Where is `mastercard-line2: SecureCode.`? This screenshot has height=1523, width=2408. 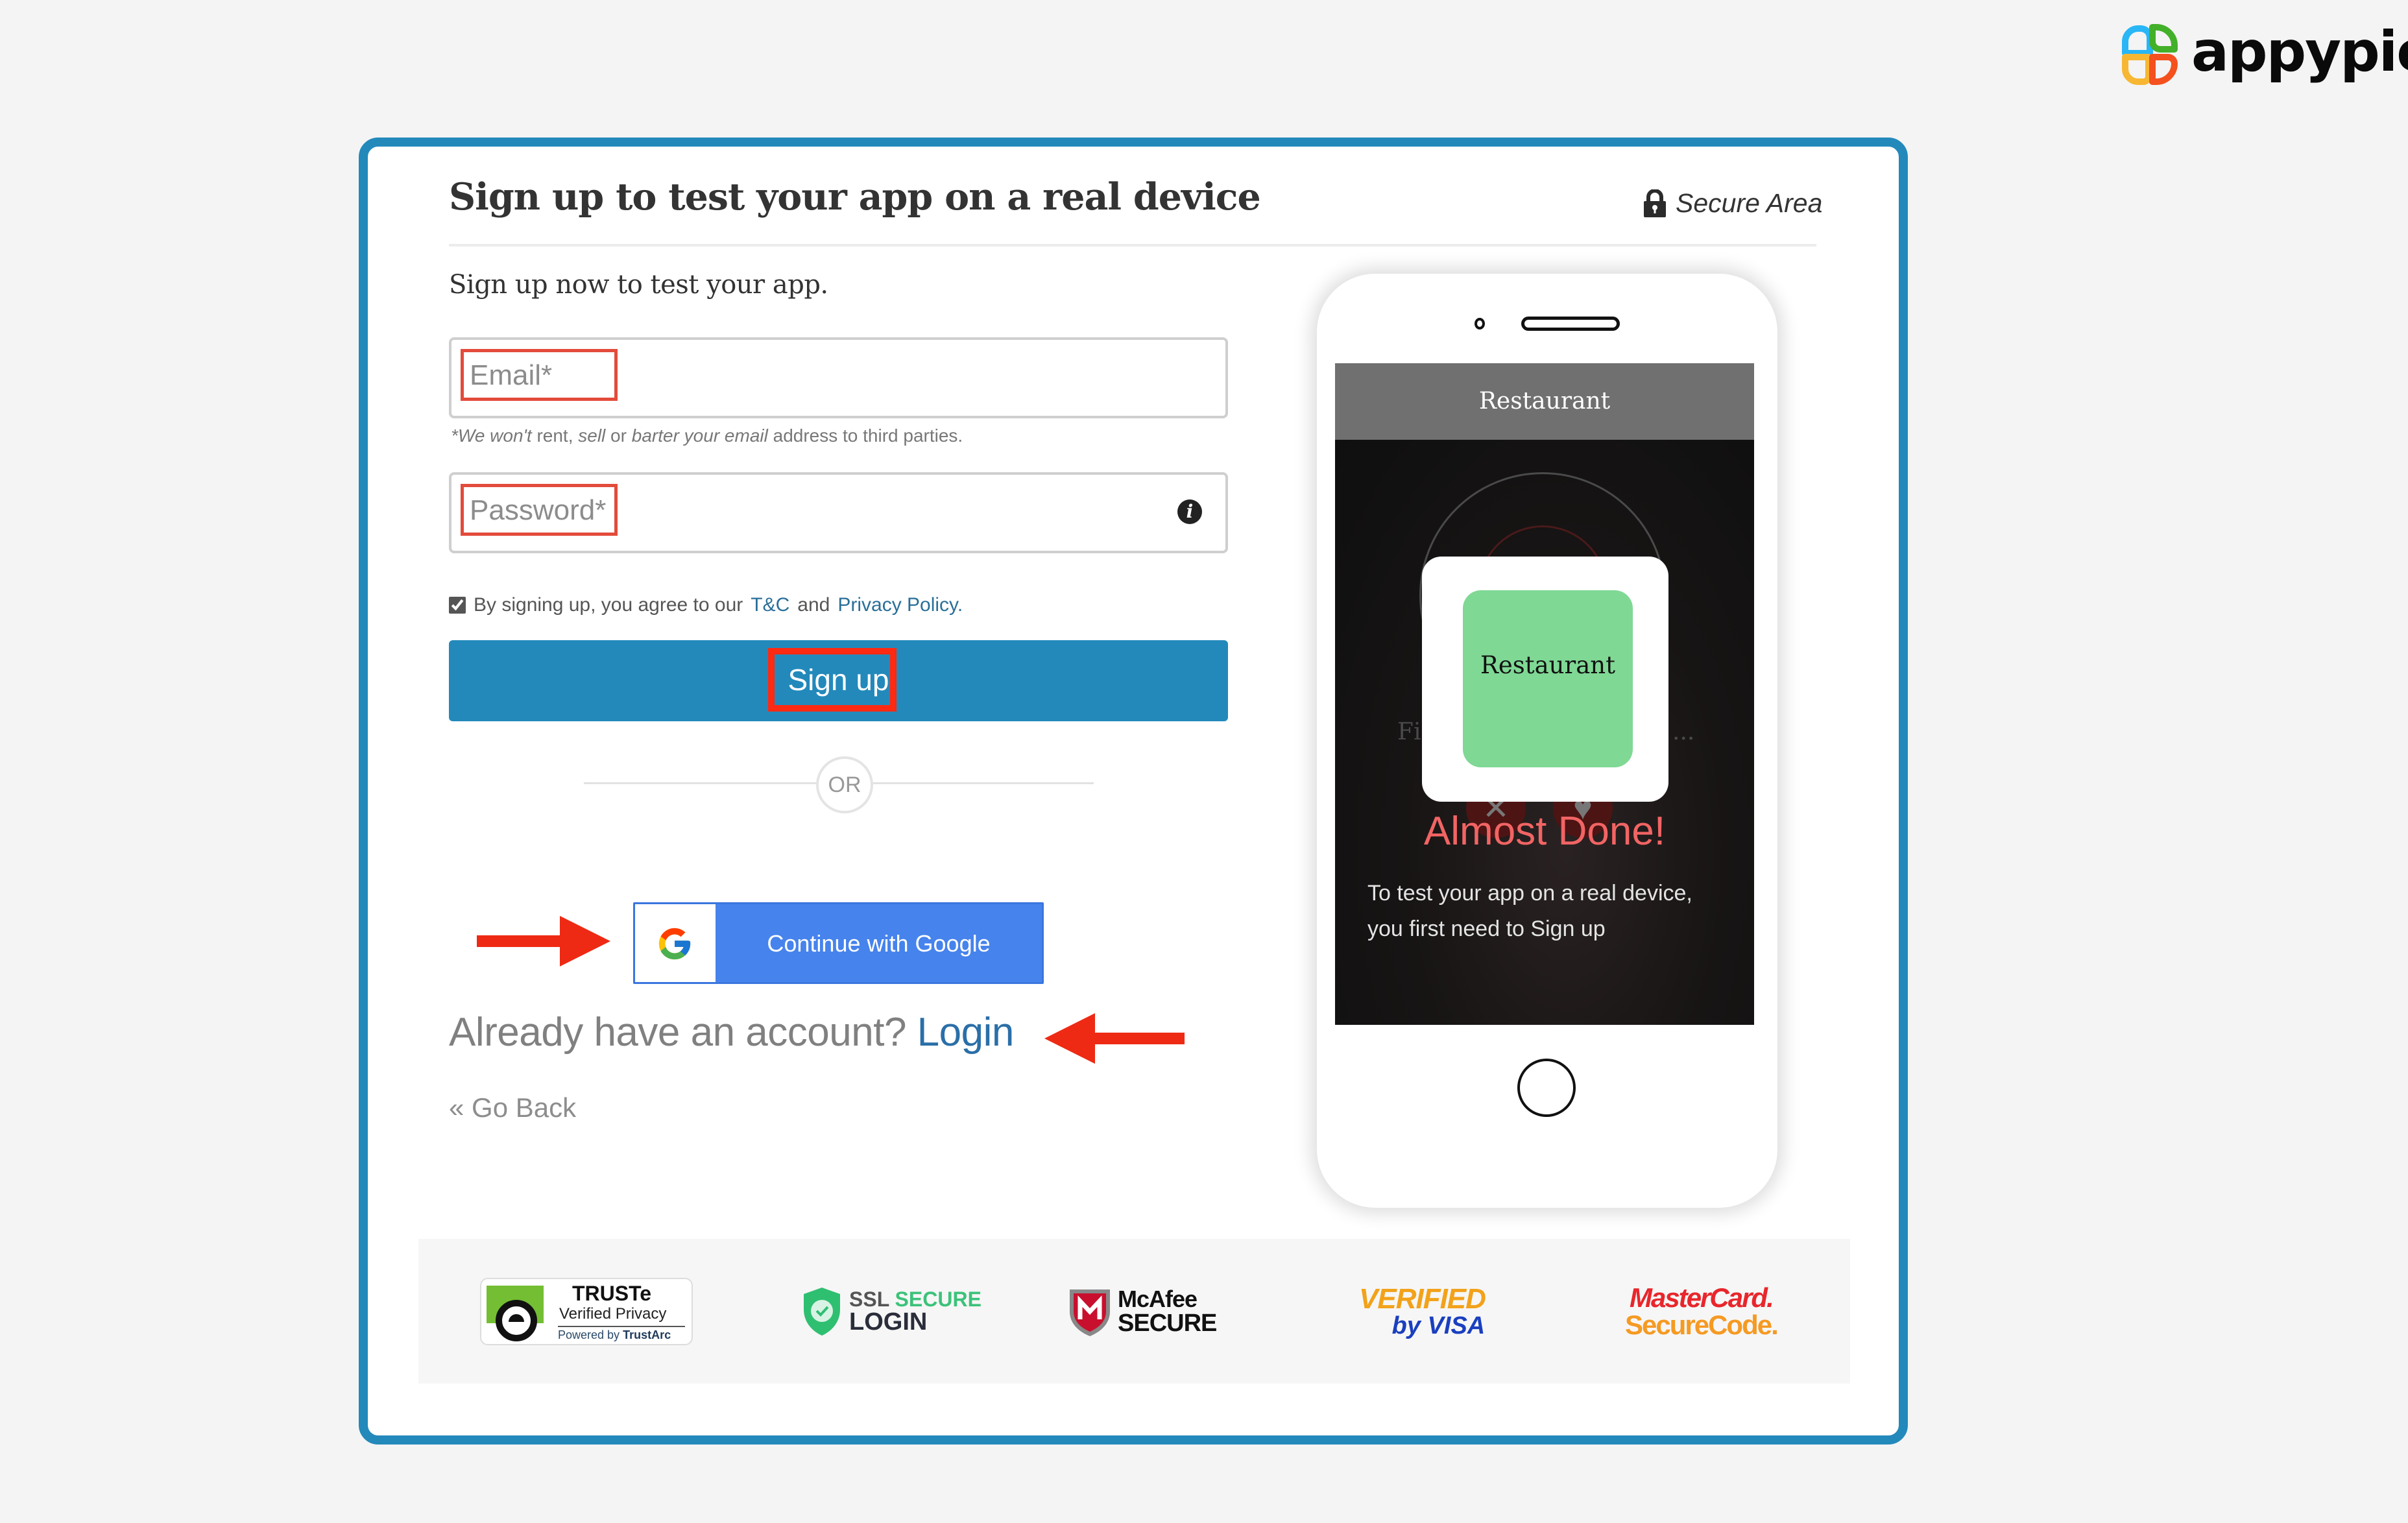
mastercard-line2: SecureCode. is located at coordinates (1702, 1324).